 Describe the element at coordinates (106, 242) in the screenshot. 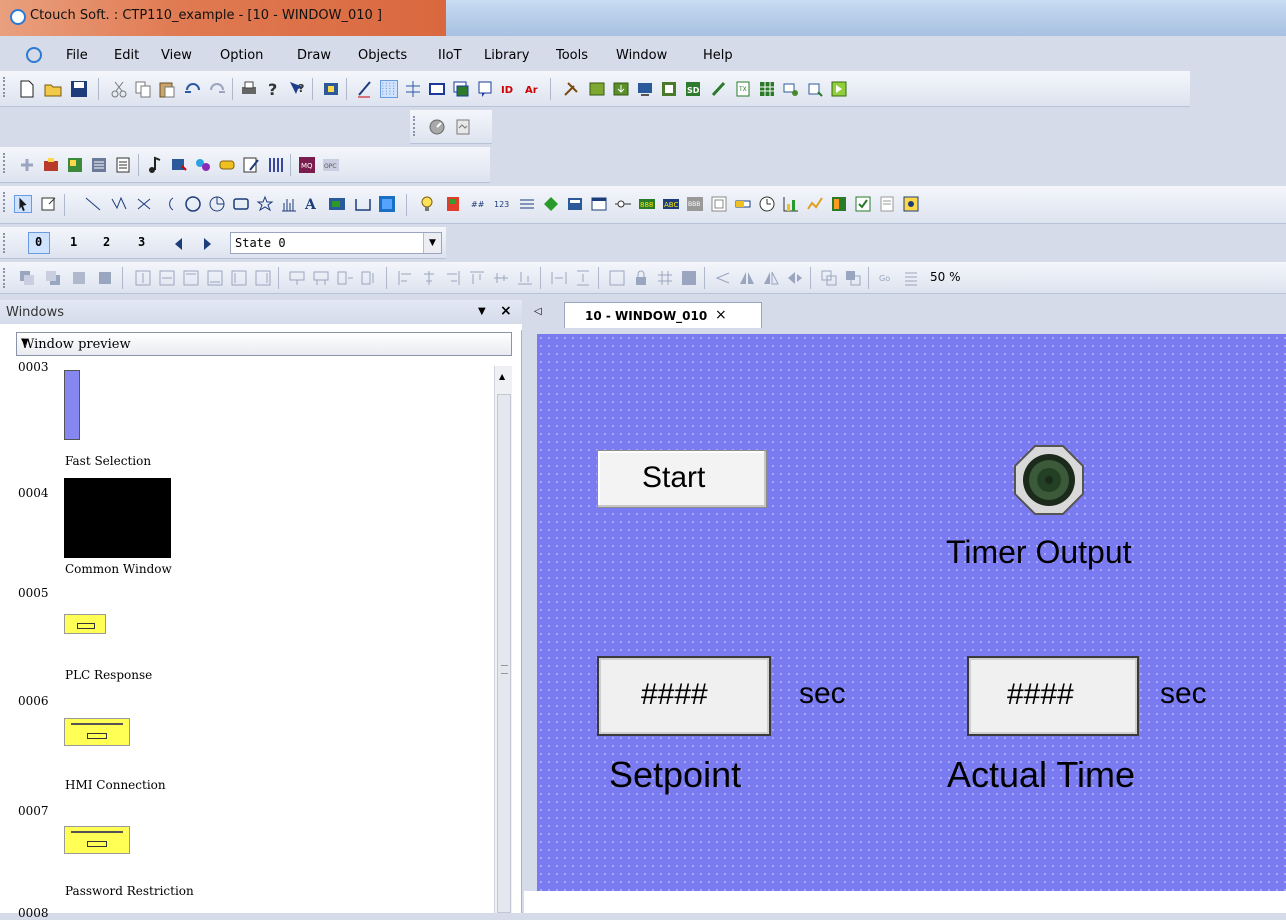

I see `state-2-button: 2` at that location.